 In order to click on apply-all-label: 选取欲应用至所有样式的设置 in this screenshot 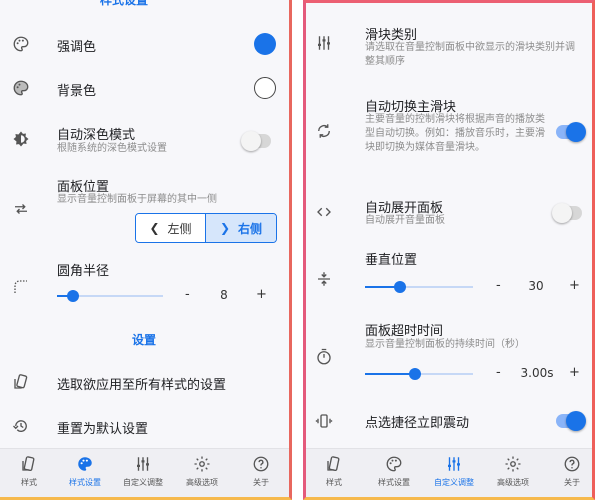, I will do `click(142, 385)`.